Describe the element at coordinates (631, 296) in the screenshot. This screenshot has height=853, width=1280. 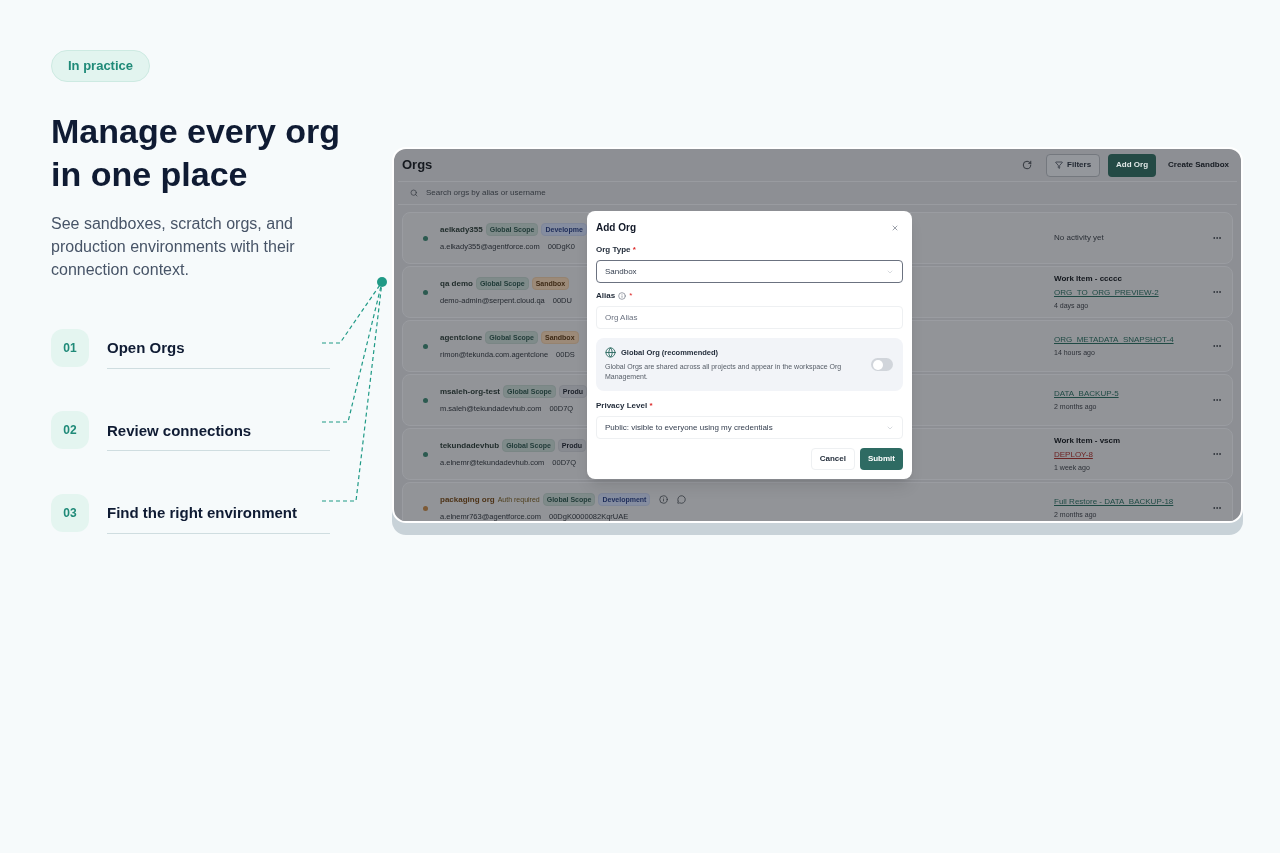
I see `required-mark: *` at that location.